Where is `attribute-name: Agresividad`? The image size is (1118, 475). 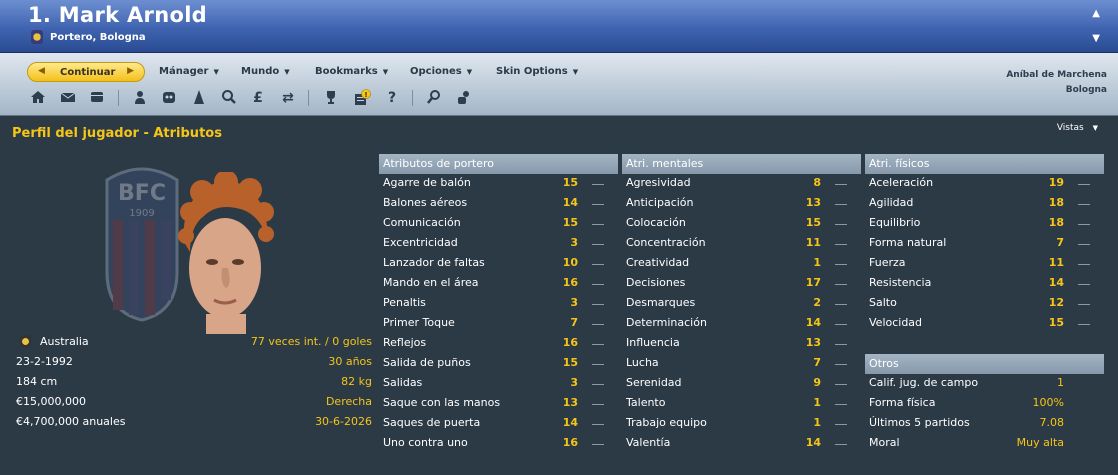
attribute-name: Agresividad is located at coordinates (658, 182).